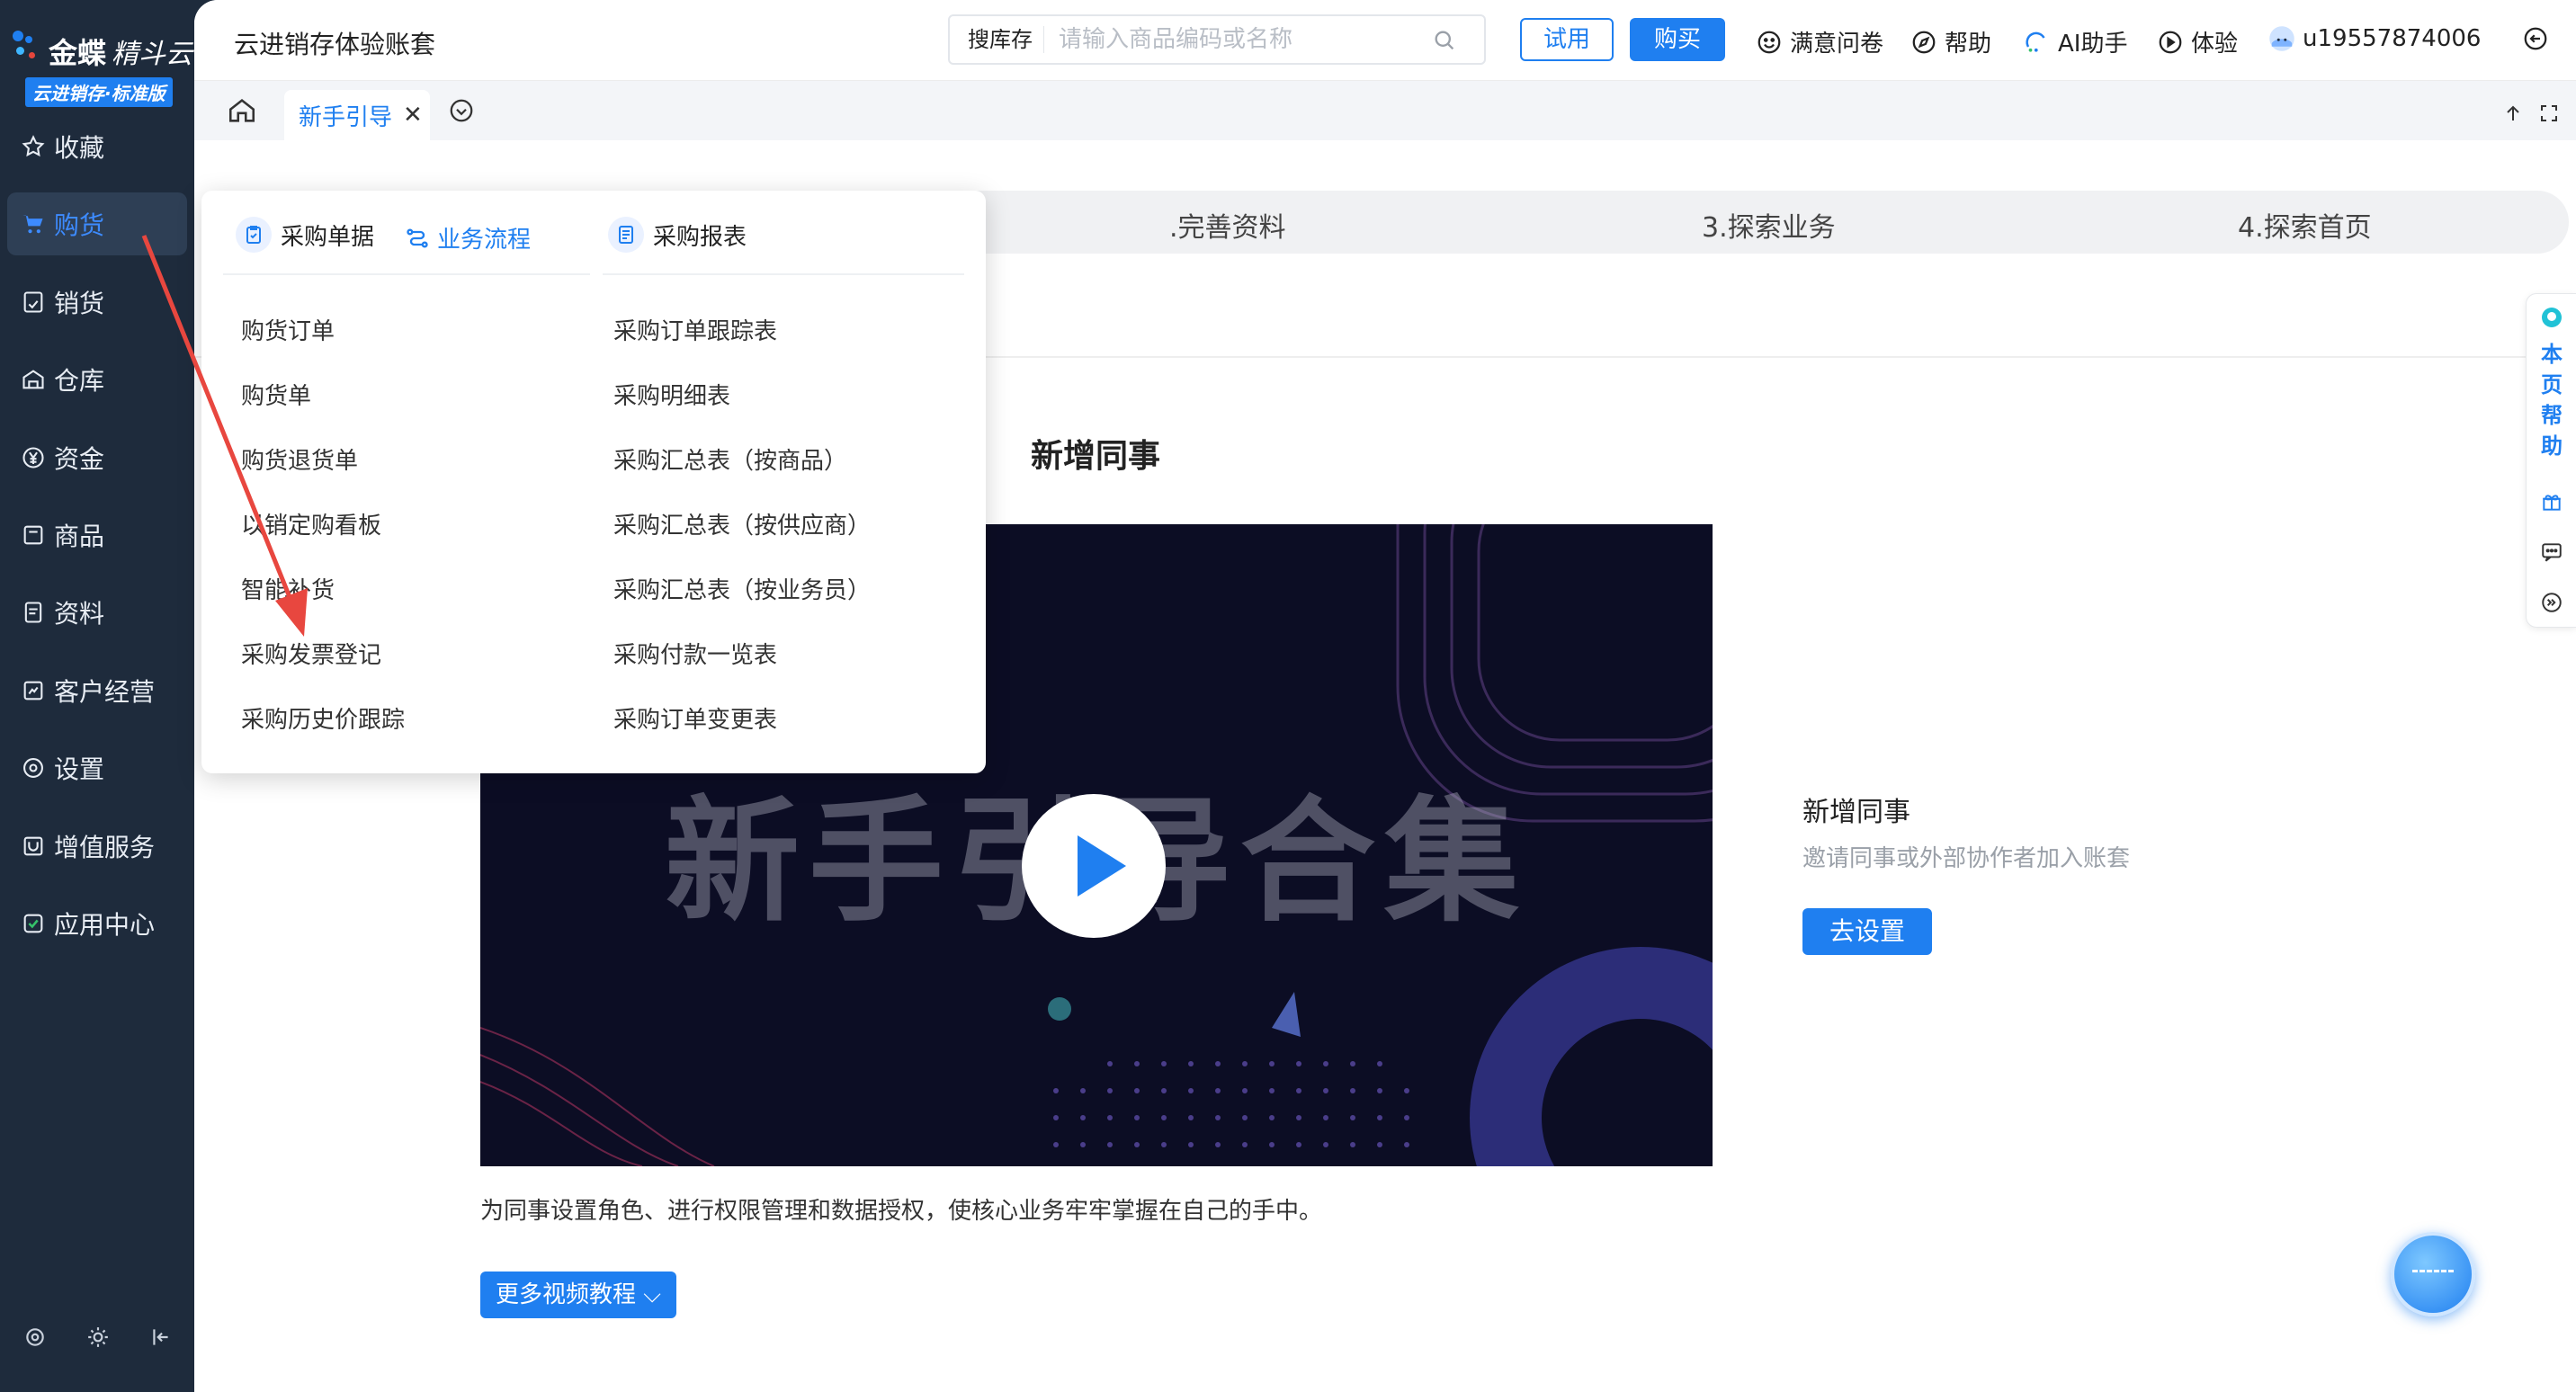  What do you see at coordinates (33, 535) in the screenshot?
I see `goods-icon` at bounding box center [33, 535].